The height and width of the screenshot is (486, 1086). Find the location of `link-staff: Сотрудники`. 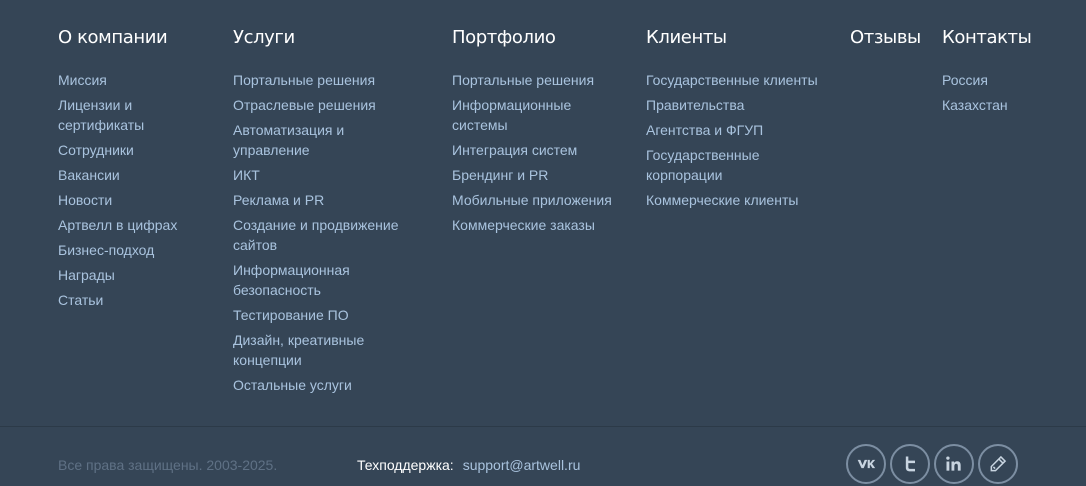

link-staff: Сотрудники is located at coordinates (133, 150).